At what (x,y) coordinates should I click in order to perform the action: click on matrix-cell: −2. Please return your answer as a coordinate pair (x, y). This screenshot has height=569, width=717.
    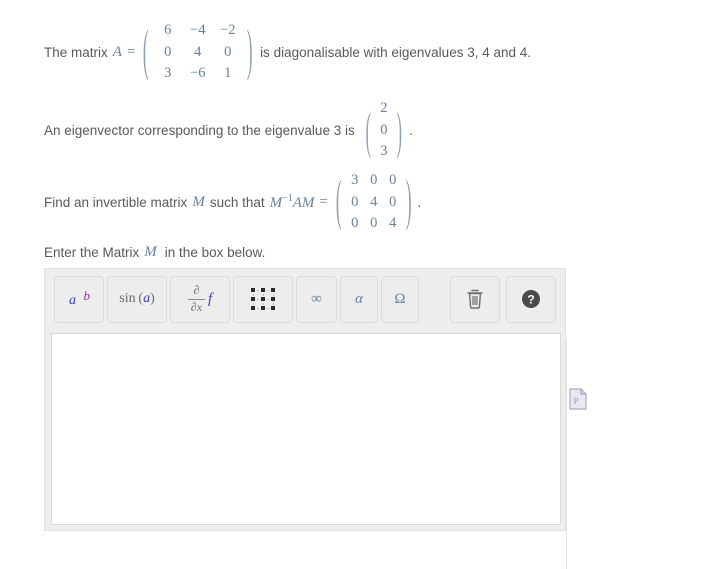
    Looking at the image, I should click on (228, 30).